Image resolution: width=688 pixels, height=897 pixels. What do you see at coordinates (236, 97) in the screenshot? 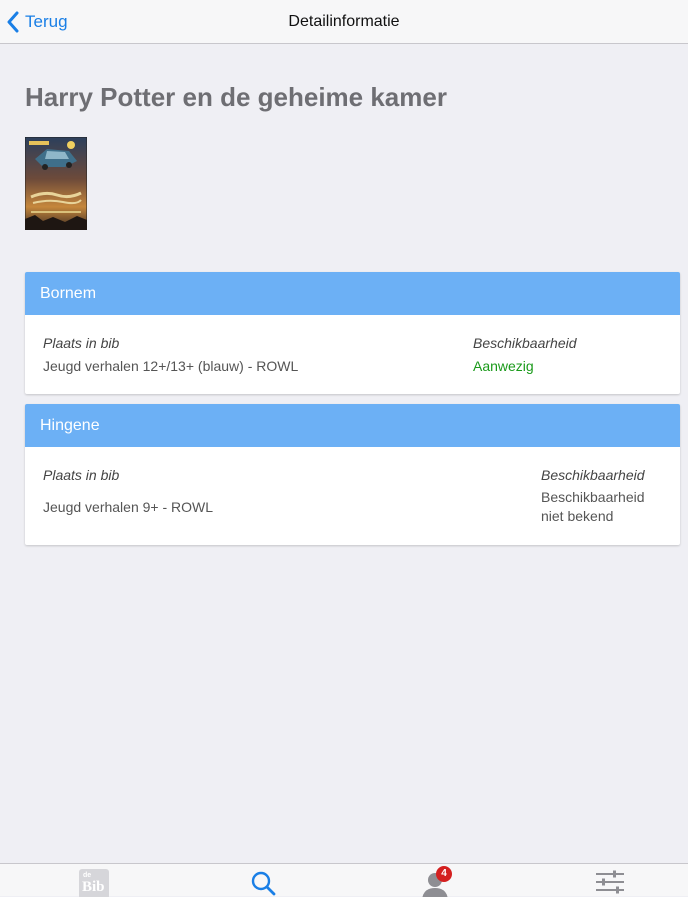
I see `book-title: Harry Potter en de geheime kamer` at bounding box center [236, 97].